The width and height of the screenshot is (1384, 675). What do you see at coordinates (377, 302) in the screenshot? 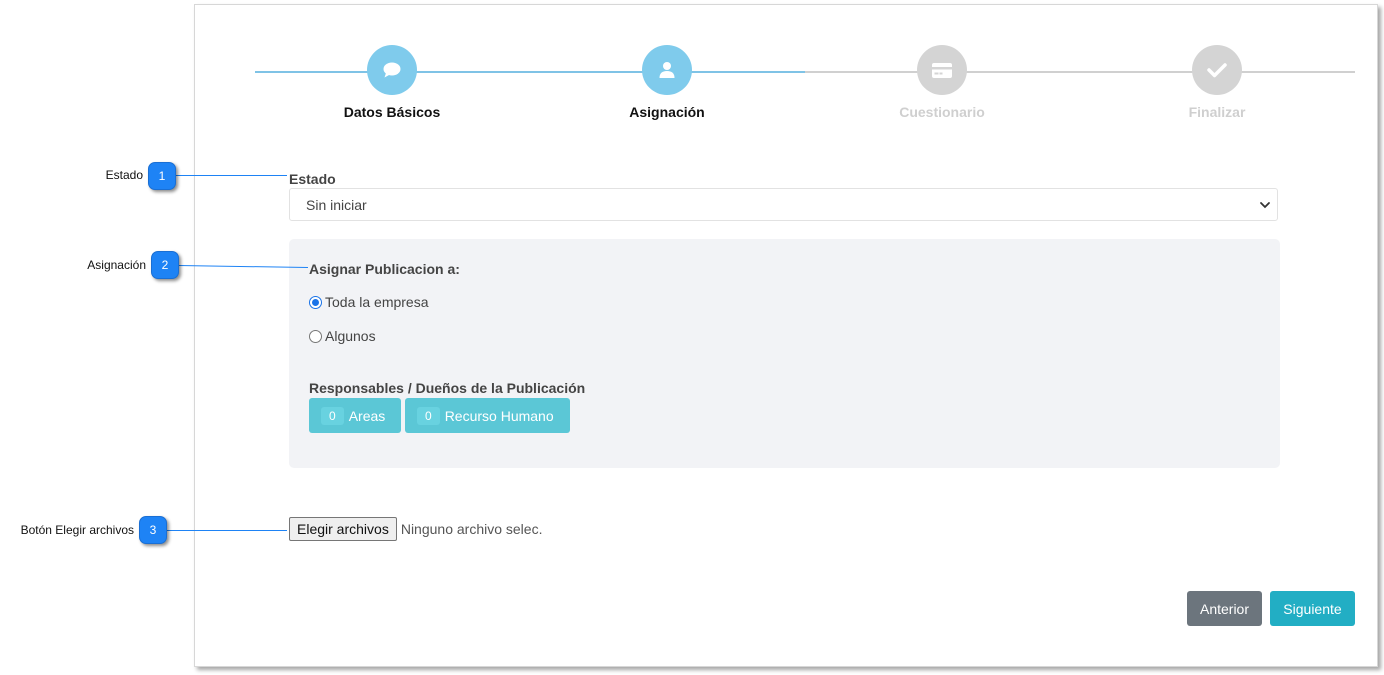
I see `radio-label: Toda la empresa` at bounding box center [377, 302].